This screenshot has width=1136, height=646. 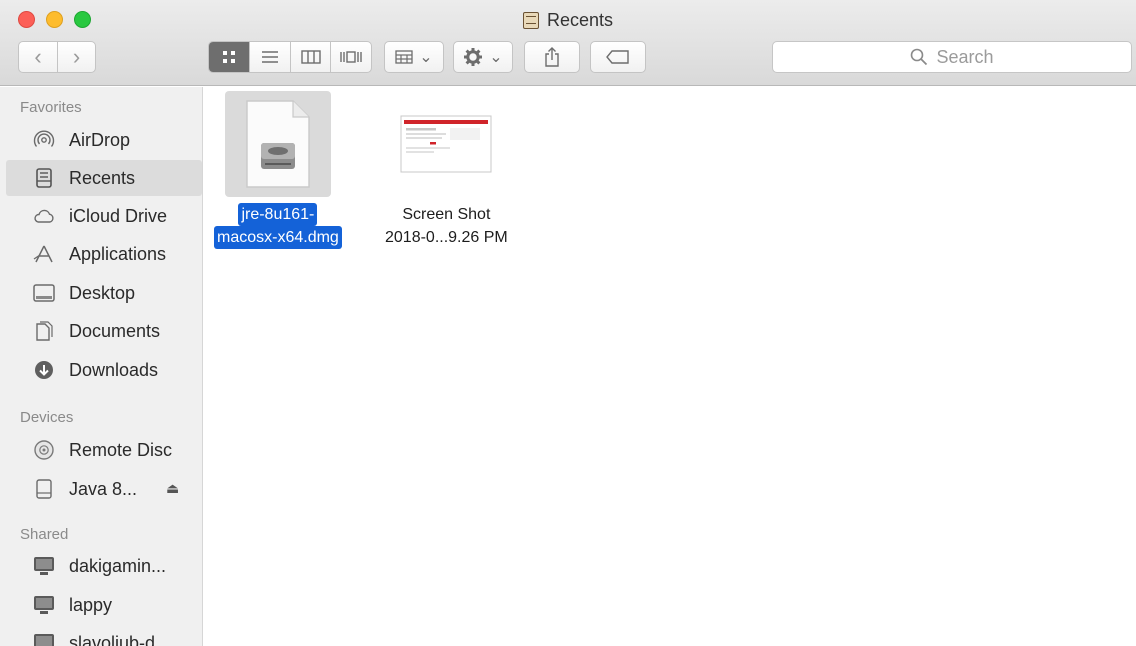 What do you see at coordinates (121, 449) in the screenshot?
I see `sidebar-item-label: Remote Disc` at bounding box center [121, 449].